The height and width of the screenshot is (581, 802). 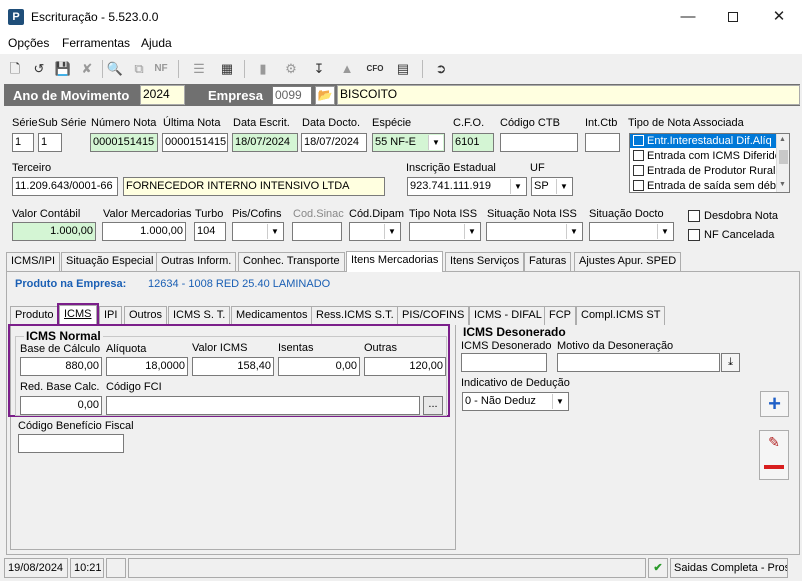 What do you see at coordinates (39, 69) in the screenshot?
I see `undo-icon: ↺` at bounding box center [39, 69].